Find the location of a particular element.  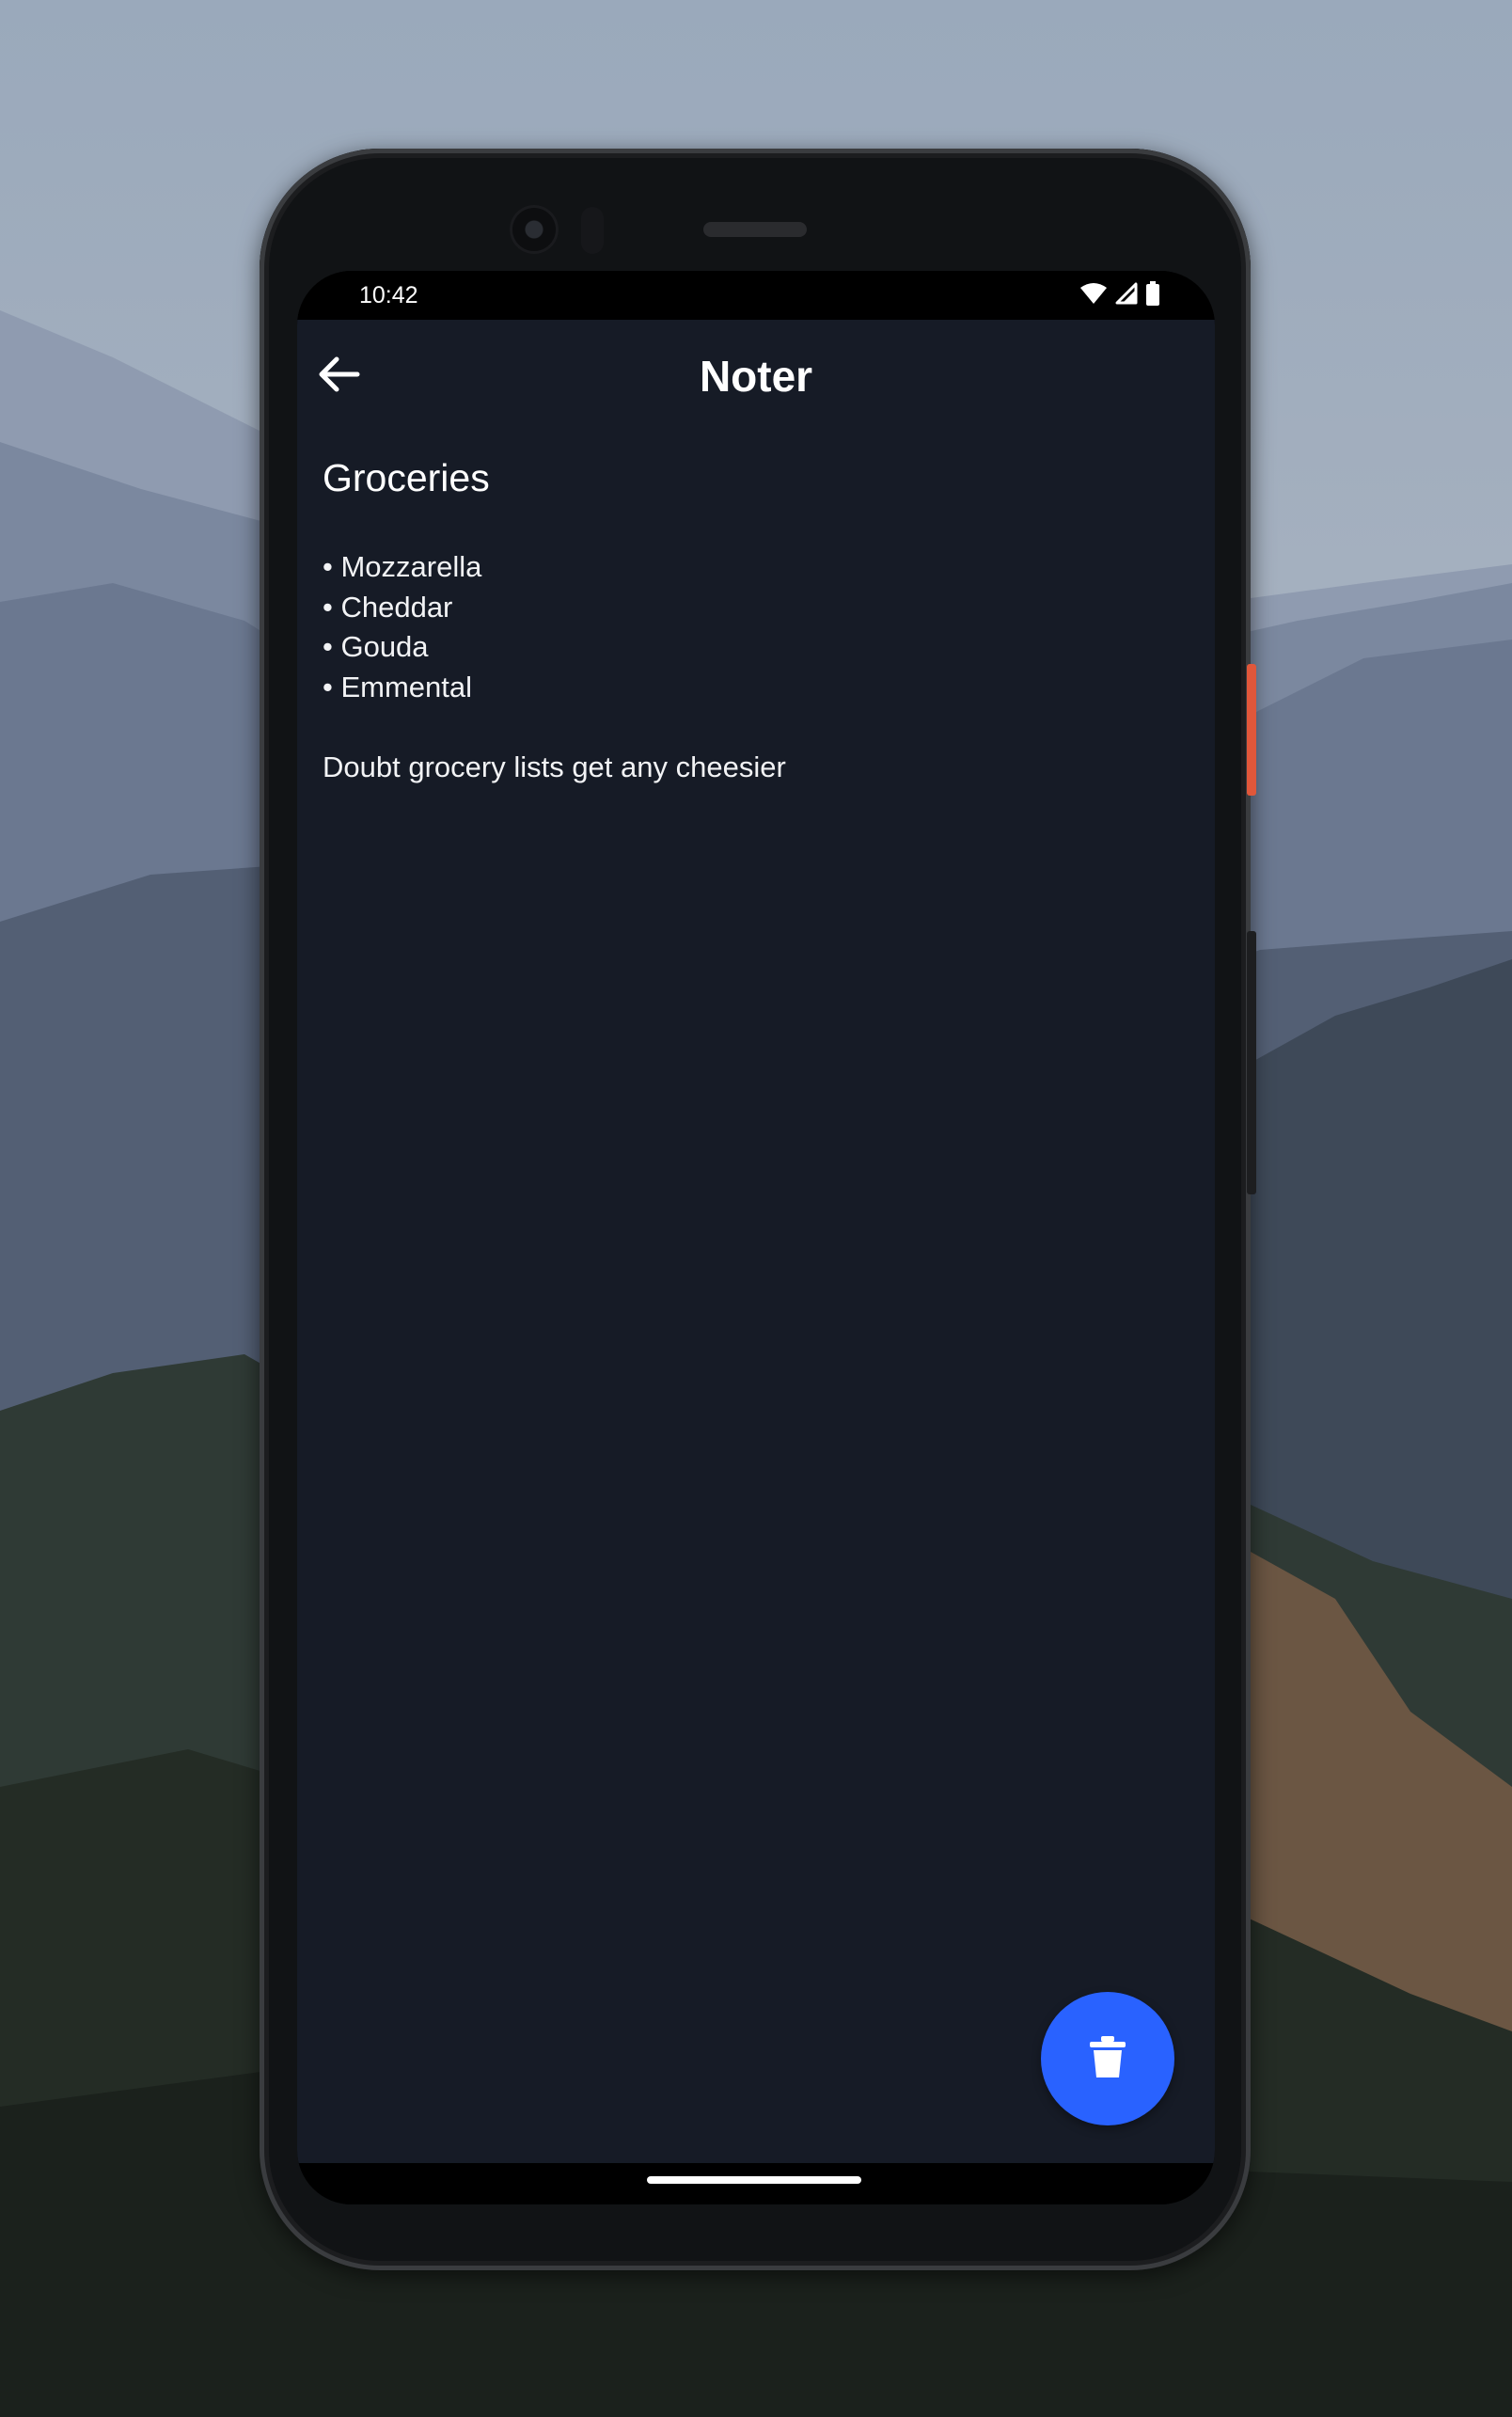

top-app-bar: Noter is located at coordinates (756, 376).